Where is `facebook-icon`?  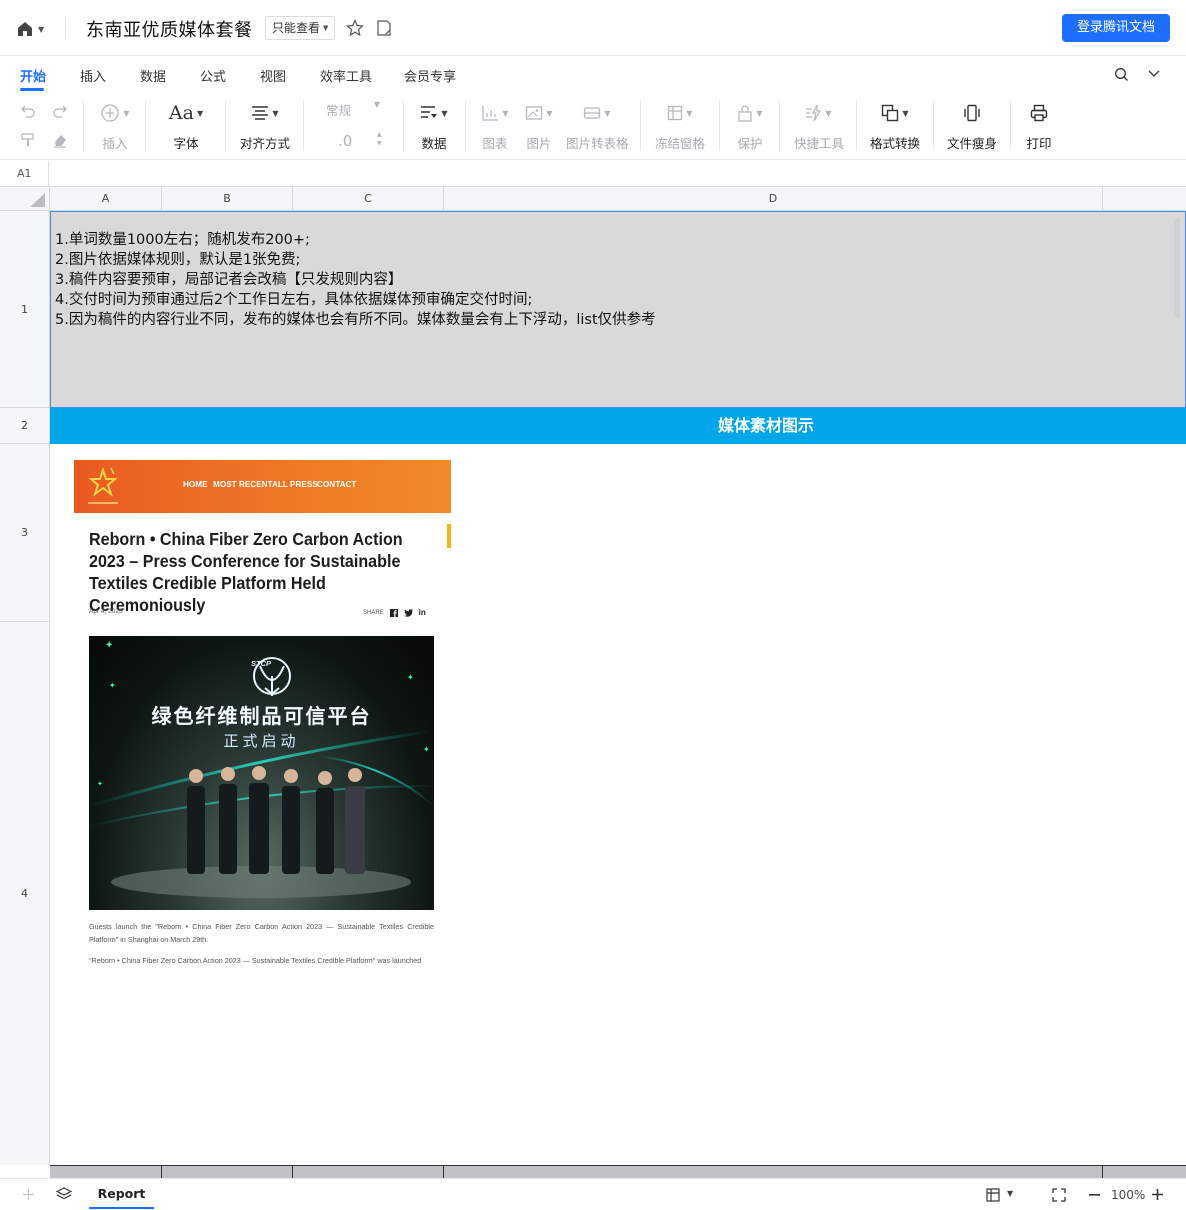
facebook-icon is located at coordinates (393, 612).